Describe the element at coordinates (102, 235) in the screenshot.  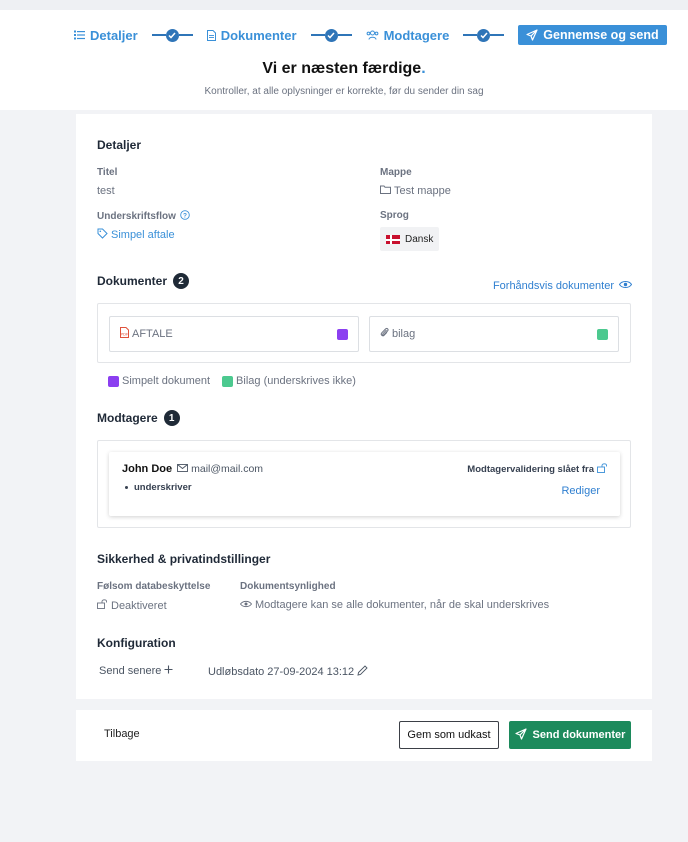
I see `tag-icon` at that location.